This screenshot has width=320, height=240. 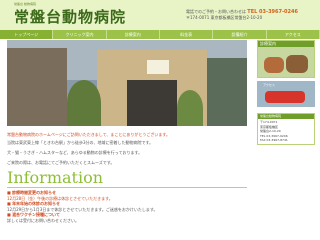 What do you see at coordinates (75, 152) in the screenshot?
I see `intro-paragraph: 犬・猫・うさぎ・ハムスターなど、あらゆる動物の診療を行っております。` at bounding box center [75, 152].